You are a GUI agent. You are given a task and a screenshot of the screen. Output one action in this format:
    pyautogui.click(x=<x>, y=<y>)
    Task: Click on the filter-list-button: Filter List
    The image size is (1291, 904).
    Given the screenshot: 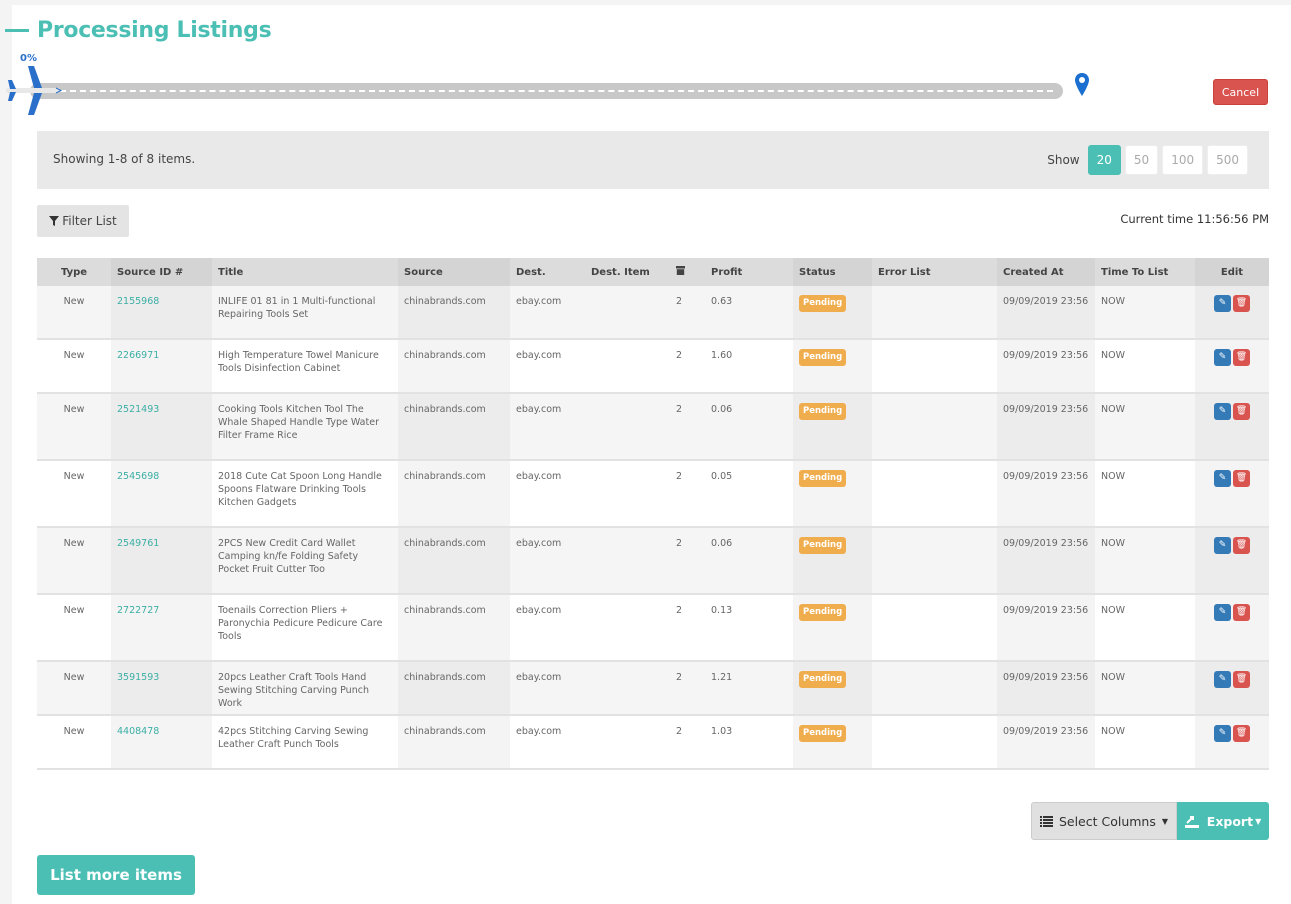 What is the action you would take?
    pyautogui.click(x=83, y=221)
    